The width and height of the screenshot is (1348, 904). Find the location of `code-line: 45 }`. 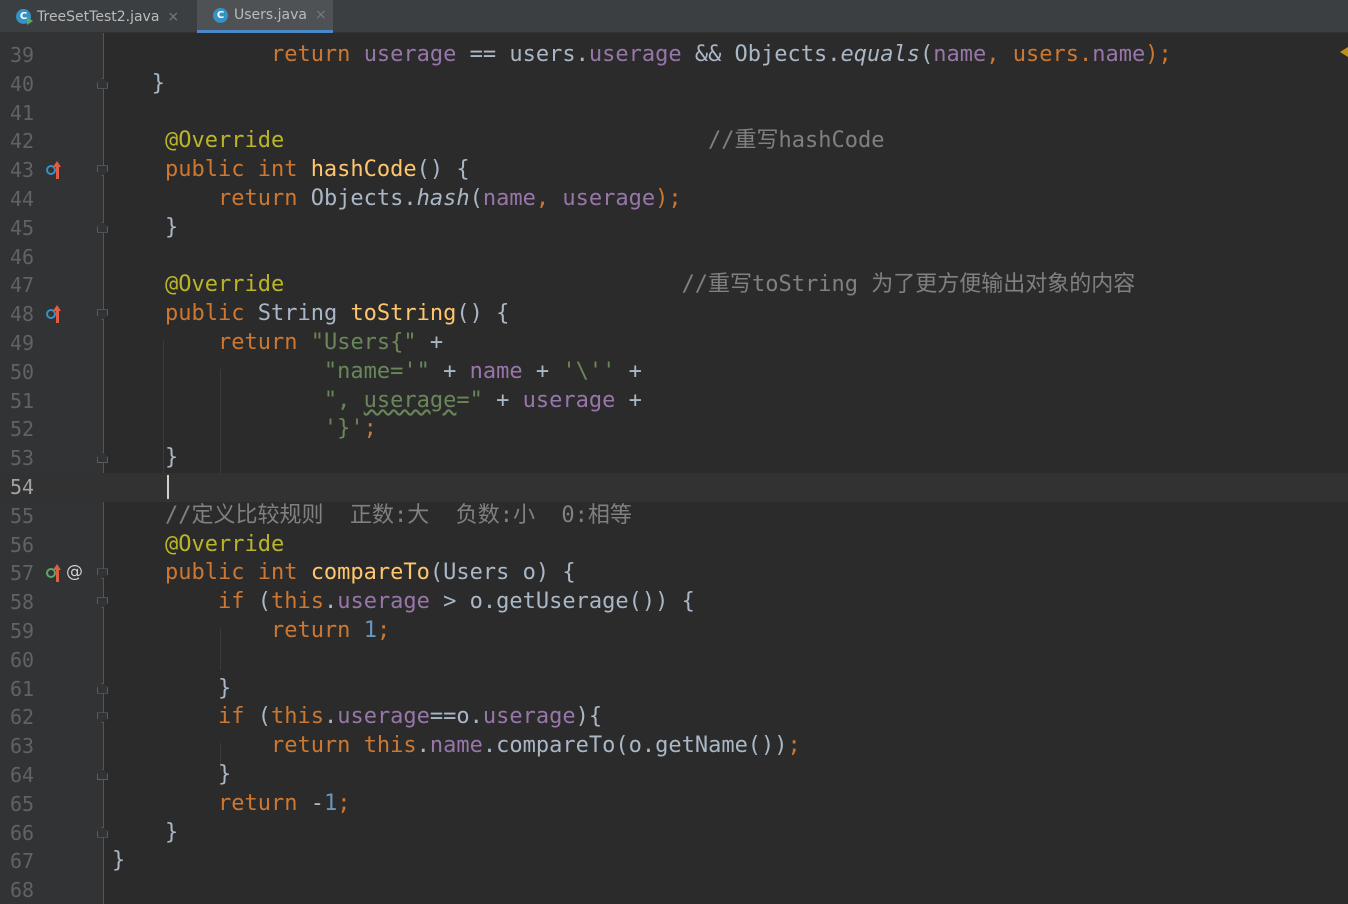

code-line: 45 } is located at coordinates (674, 228).